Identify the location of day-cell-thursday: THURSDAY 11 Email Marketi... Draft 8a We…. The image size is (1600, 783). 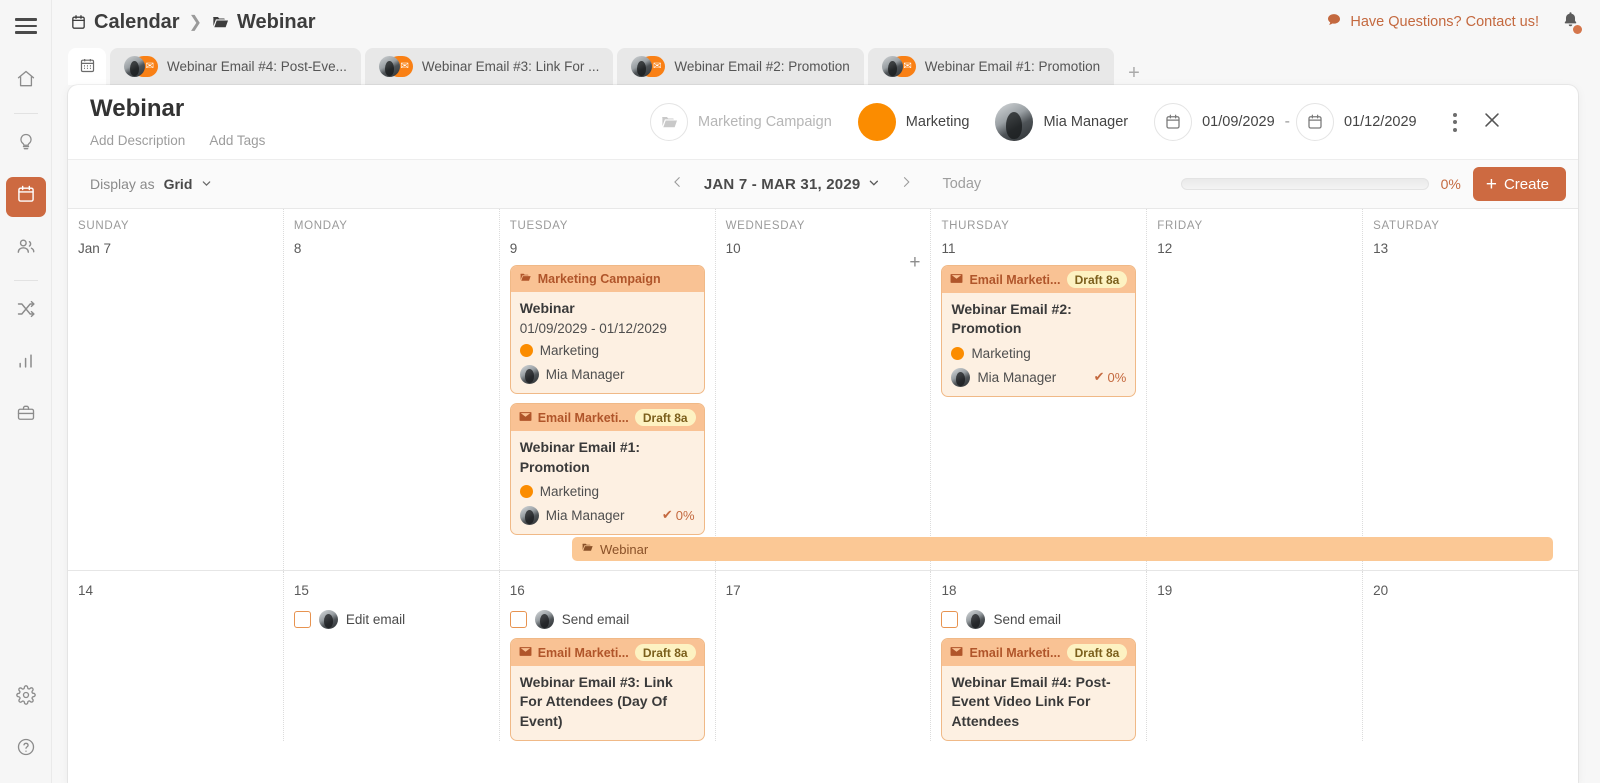
(1039, 389).